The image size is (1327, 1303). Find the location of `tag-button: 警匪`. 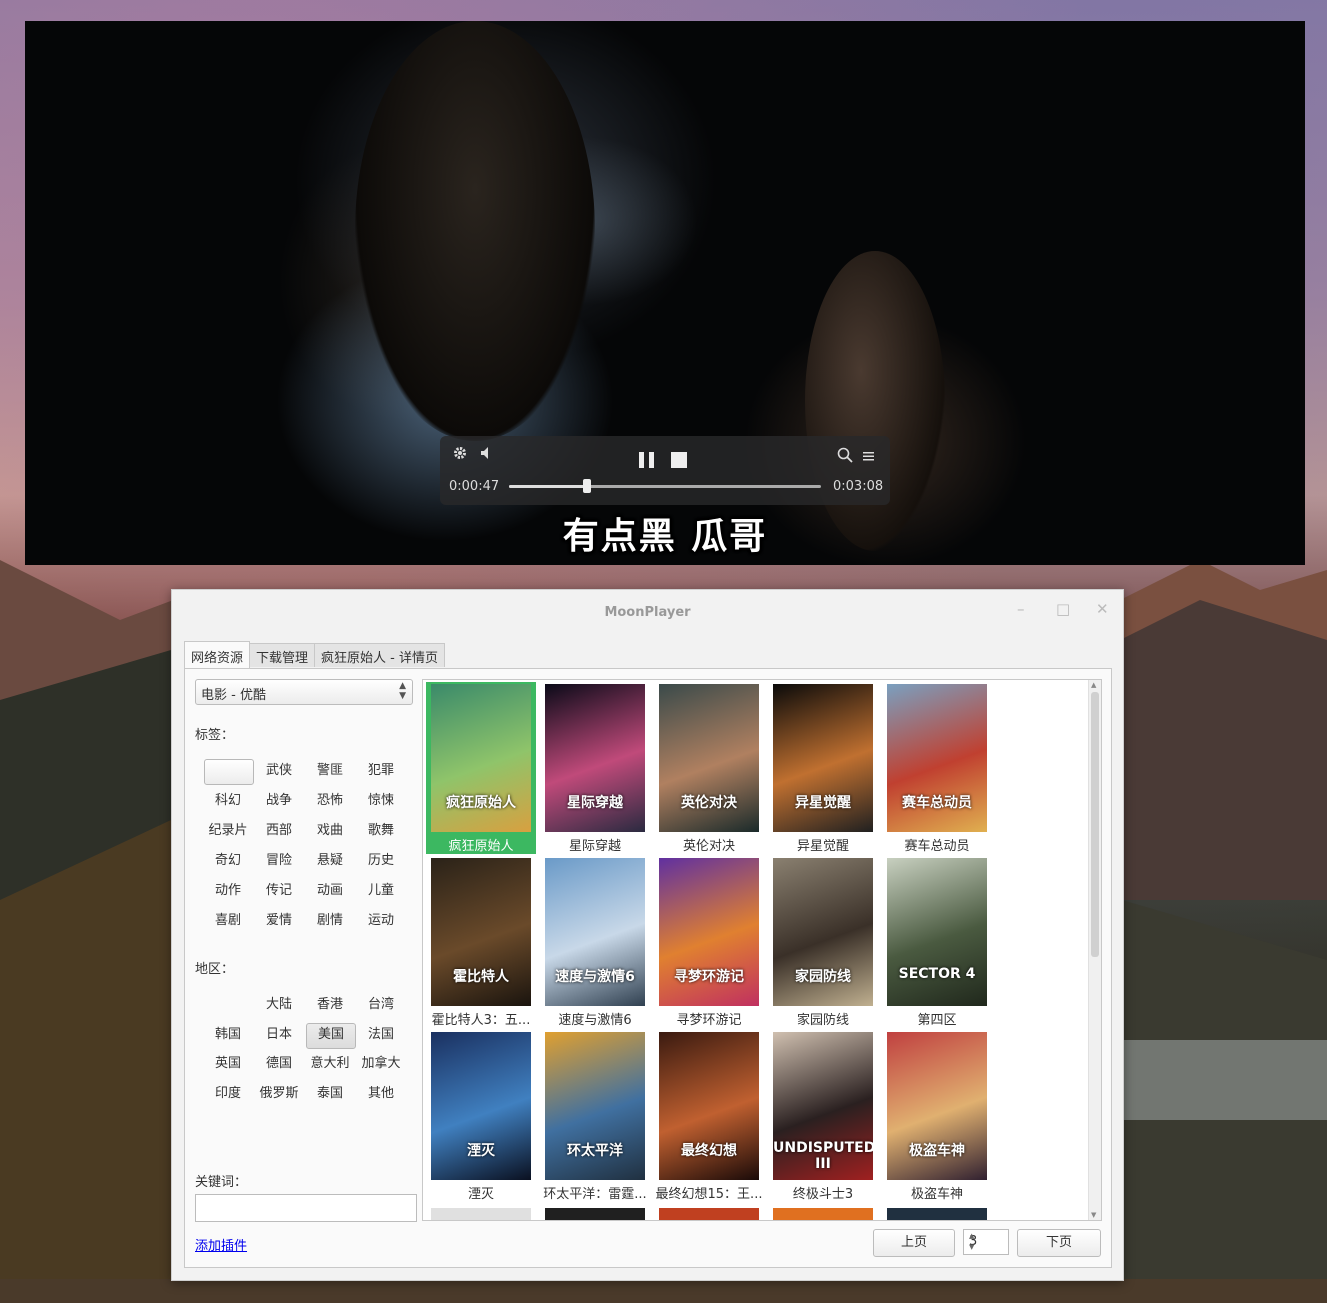

tag-button: 警匪 is located at coordinates (330, 771).